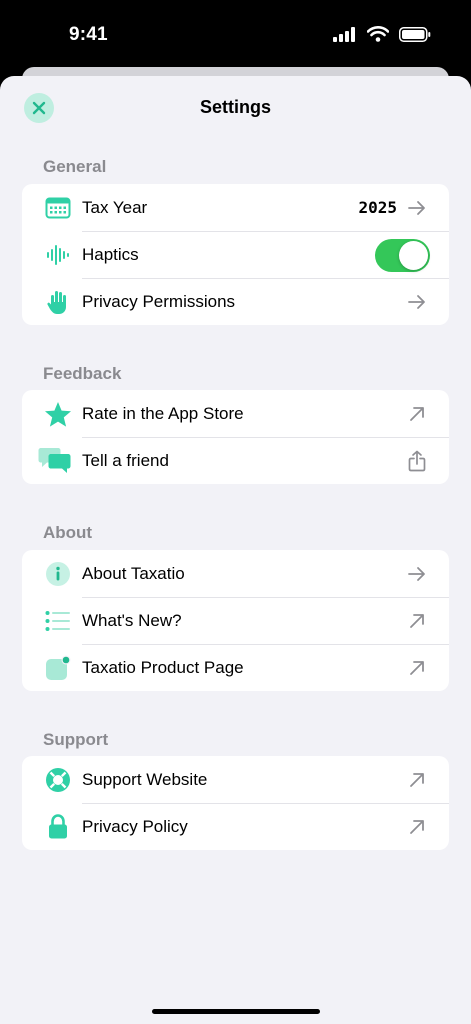 The width and height of the screenshot is (471, 1024). What do you see at coordinates (417, 461) in the screenshot?
I see `share-icon` at bounding box center [417, 461].